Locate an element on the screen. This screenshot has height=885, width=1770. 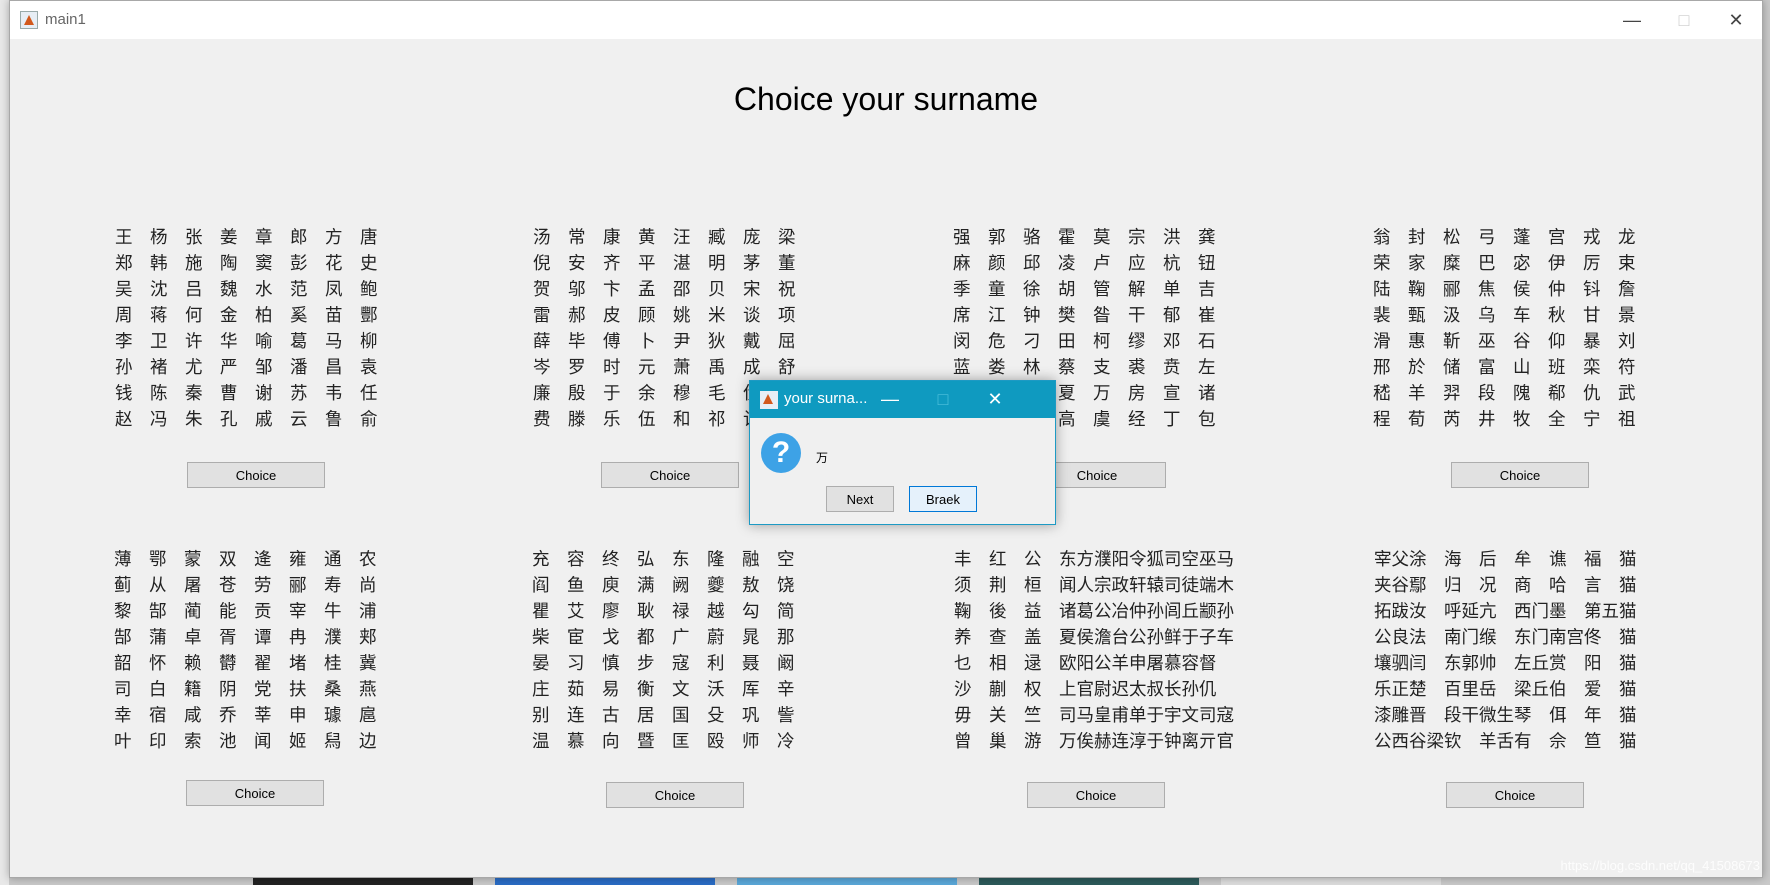
close-button: ✕ is located at coordinates (1736, 20).